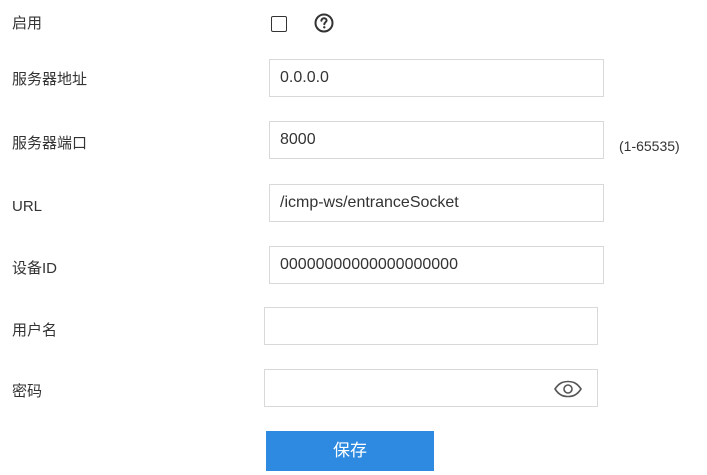  I want to click on url-input: /icmp-ws/entranceSocket, so click(436, 203).